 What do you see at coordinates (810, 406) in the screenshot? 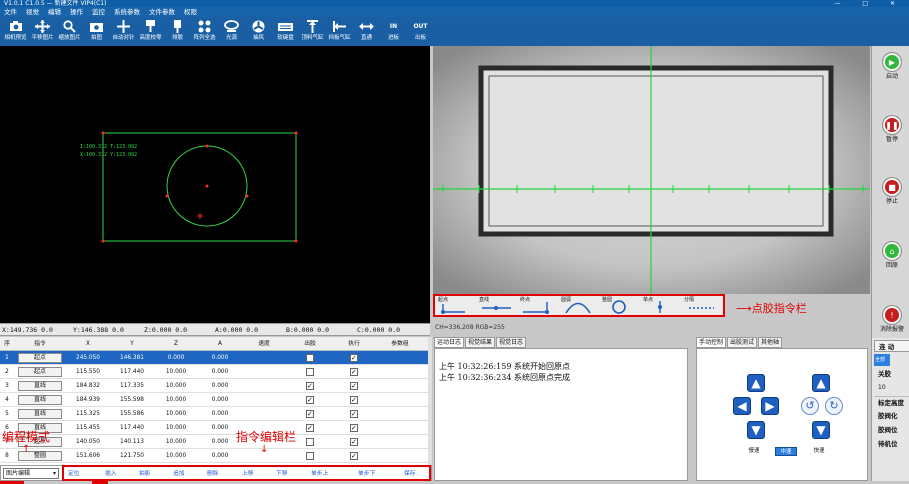
I see `rotate-ccw-button: ↺` at bounding box center [810, 406].